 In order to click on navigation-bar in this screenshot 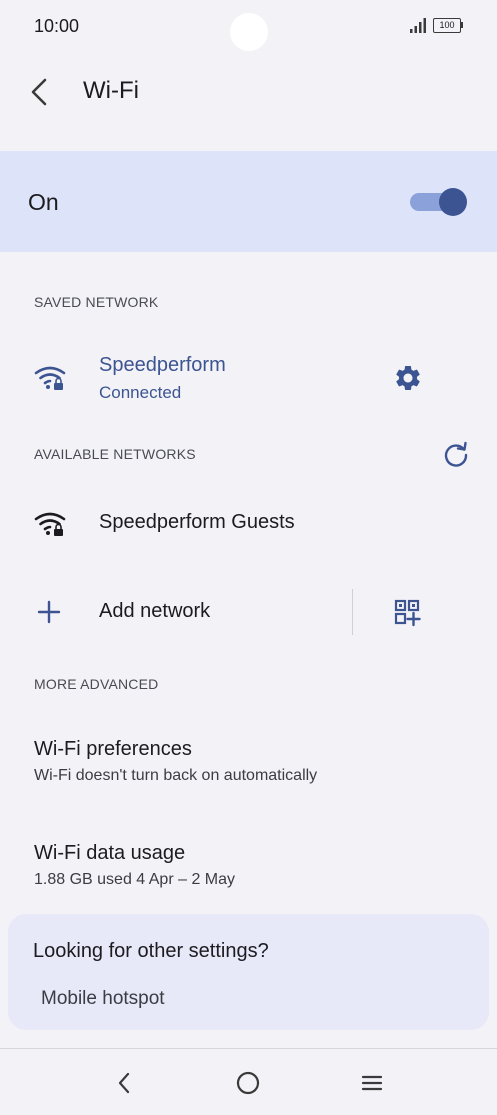, I will do `click(248, 1081)`.